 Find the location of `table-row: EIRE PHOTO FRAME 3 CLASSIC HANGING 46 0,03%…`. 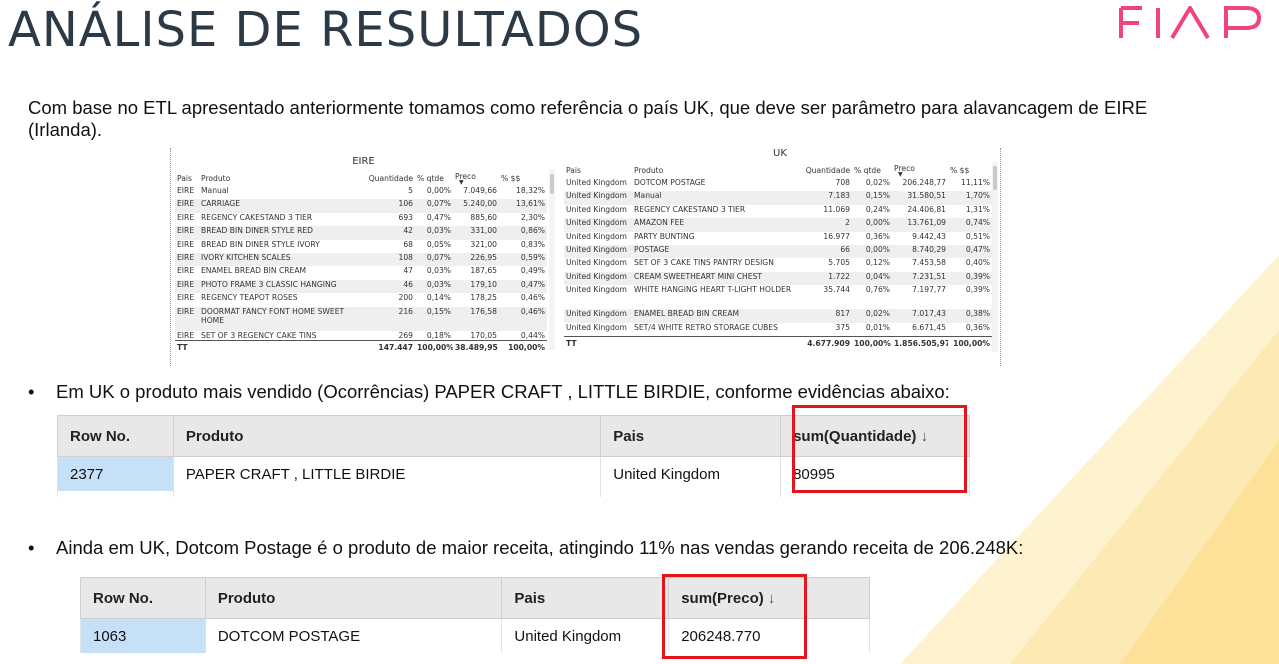

table-row: EIRE PHOTO FRAME 3 CLASSIC HANGING 46 0,03%… is located at coordinates (361, 286).